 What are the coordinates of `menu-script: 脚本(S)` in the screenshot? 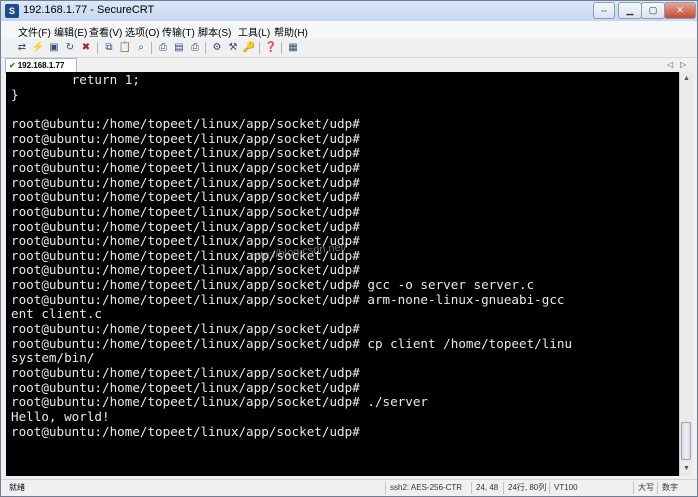 It's located at (214, 31).